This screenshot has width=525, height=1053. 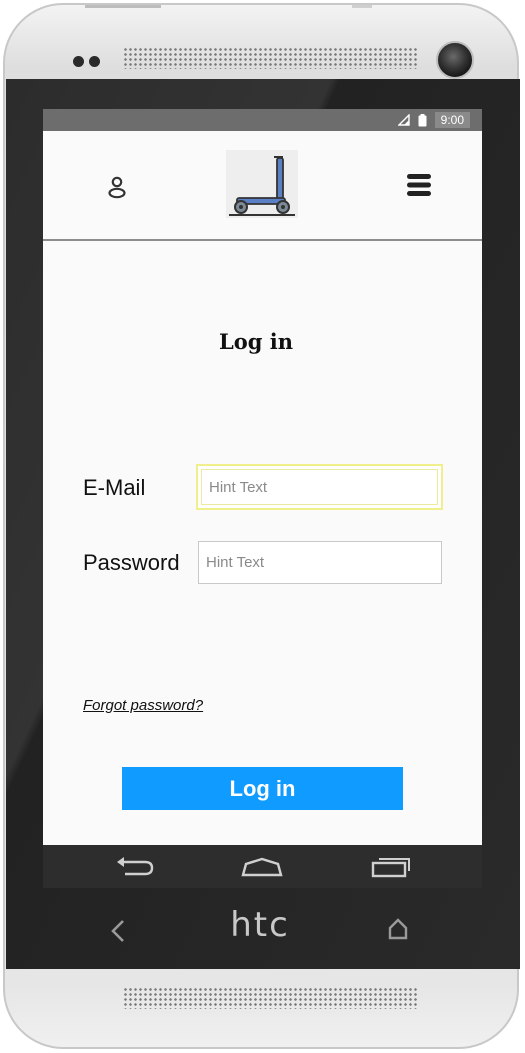 What do you see at coordinates (398, 929) in the screenshot?
I see `hardware-home-icon` at bounding box center [398, 929].